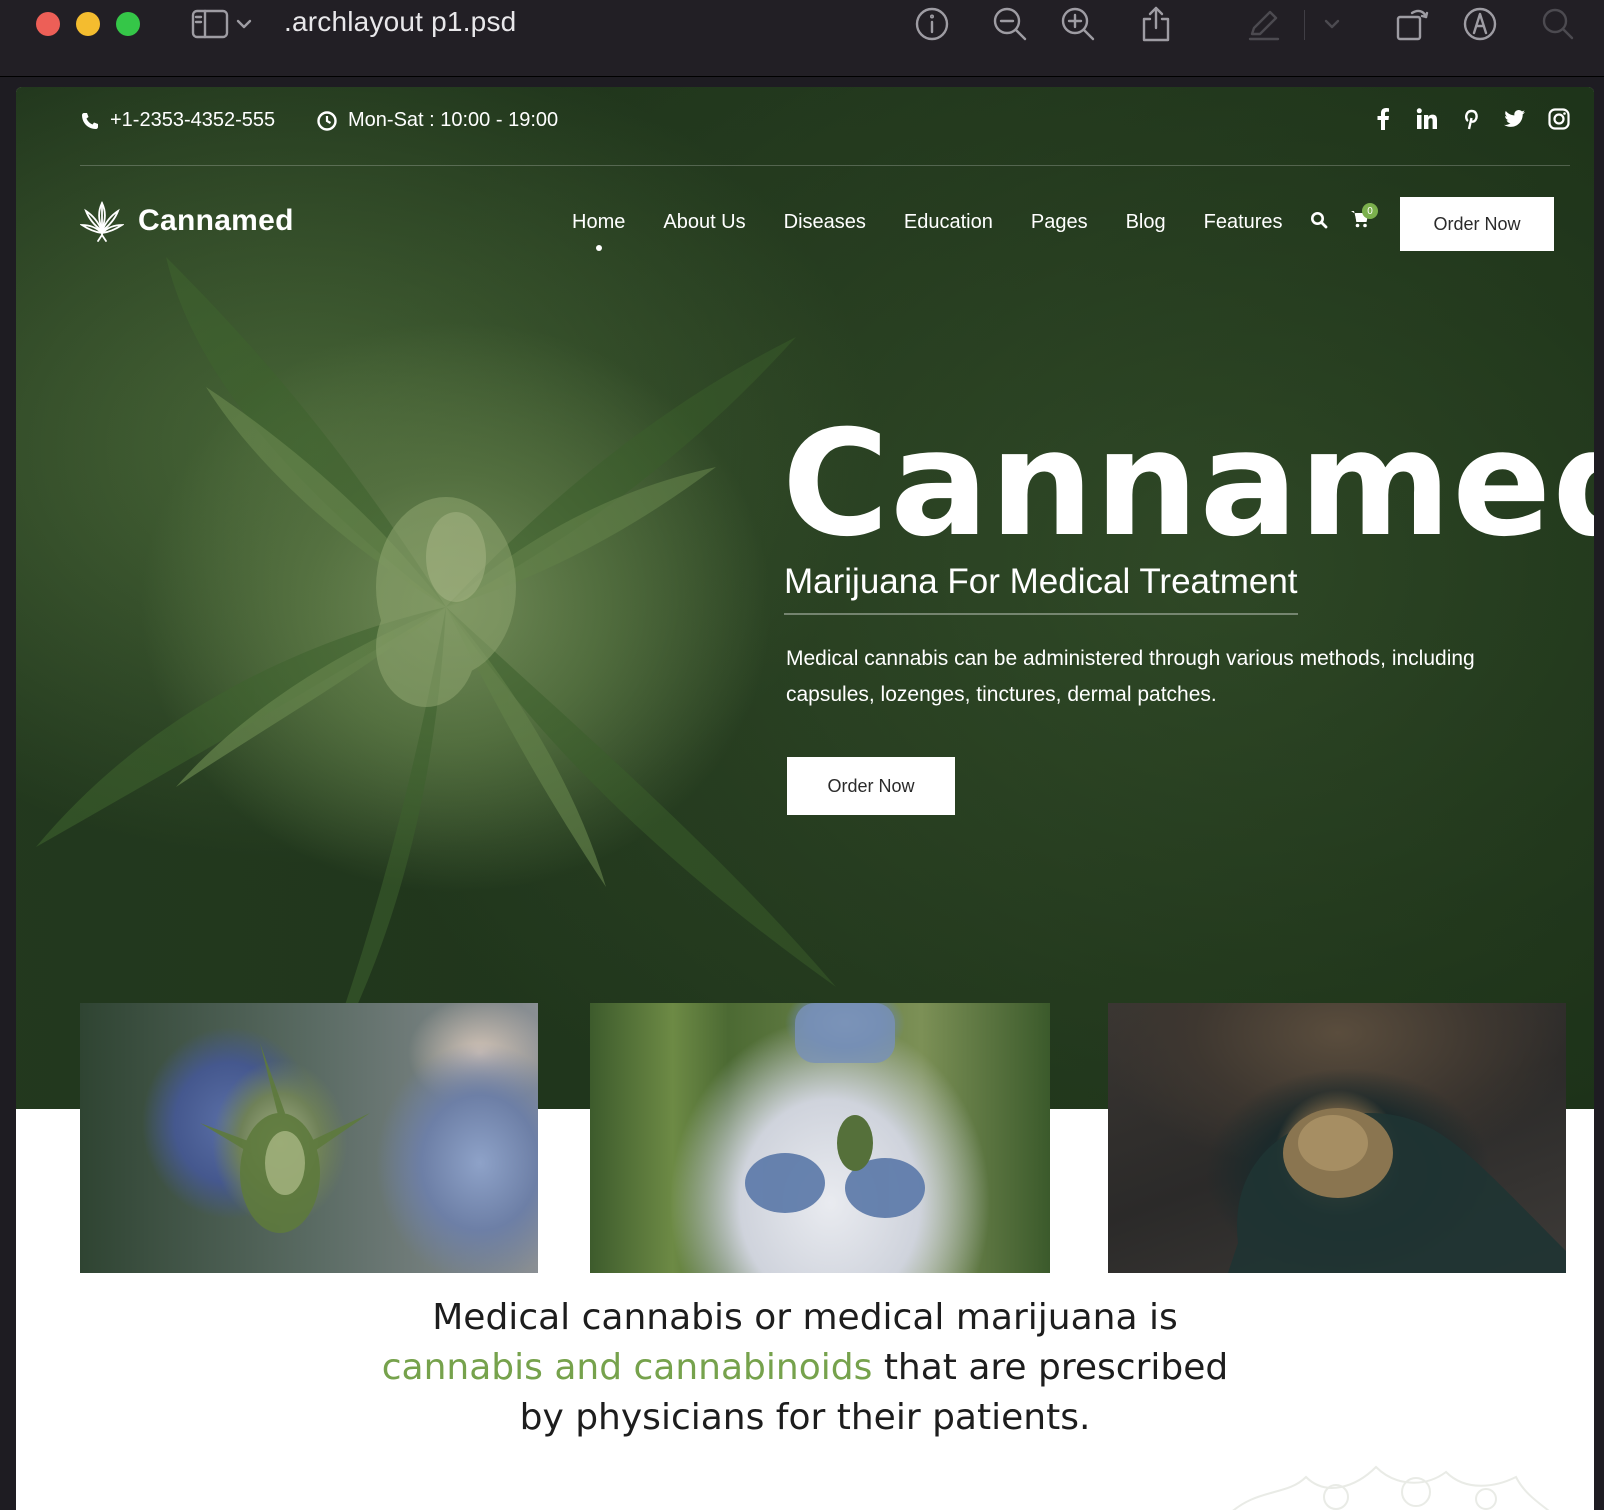 This screenshot has height=1510, width=1604. I want to click on order-now-button: Order Now, so click(1477, 224).